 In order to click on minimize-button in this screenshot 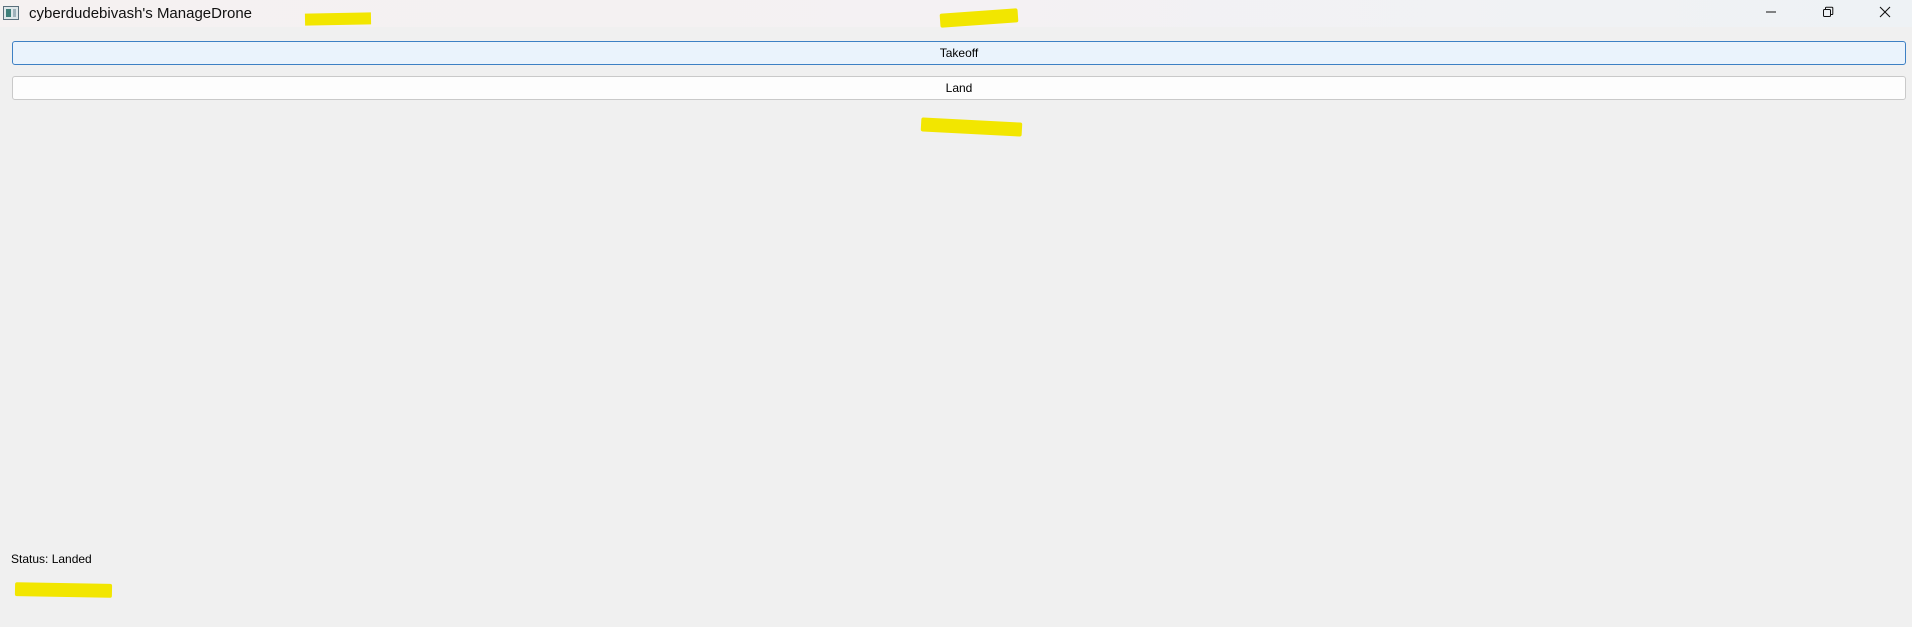, I will do `click(1771, 13)`.